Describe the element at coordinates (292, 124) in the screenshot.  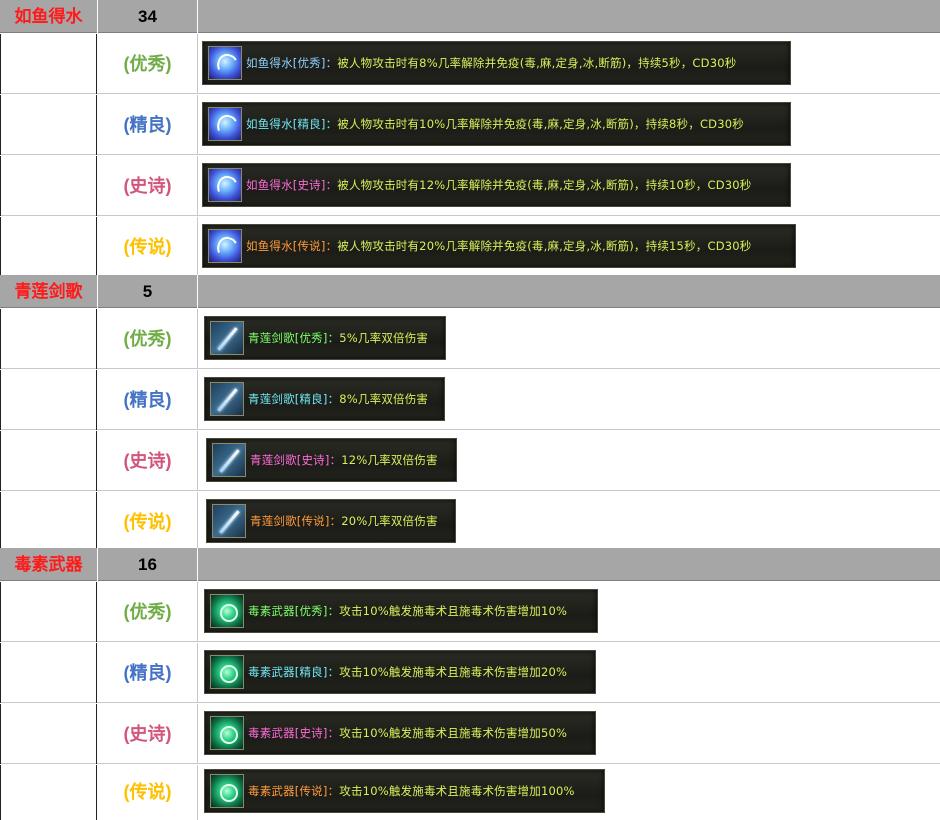
I see `tooltip-skill-name: 如鱼得水[精良]：` at that location.